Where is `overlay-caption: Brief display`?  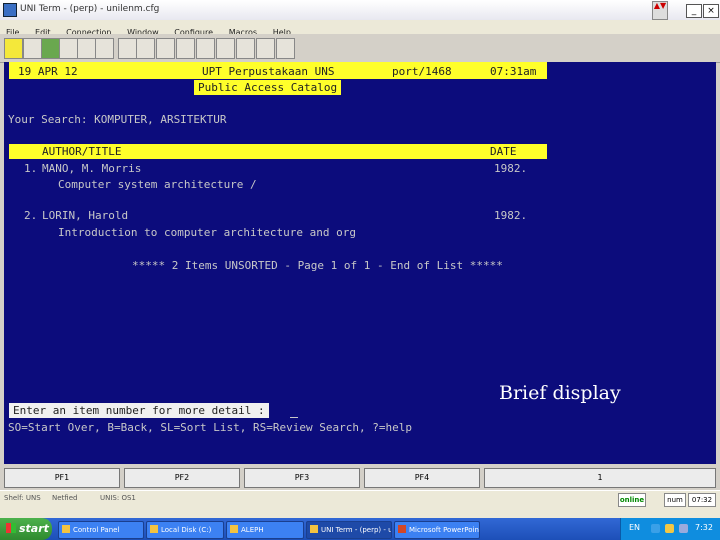
overlay-caption: Brief display is located at coordinates (560, 393).